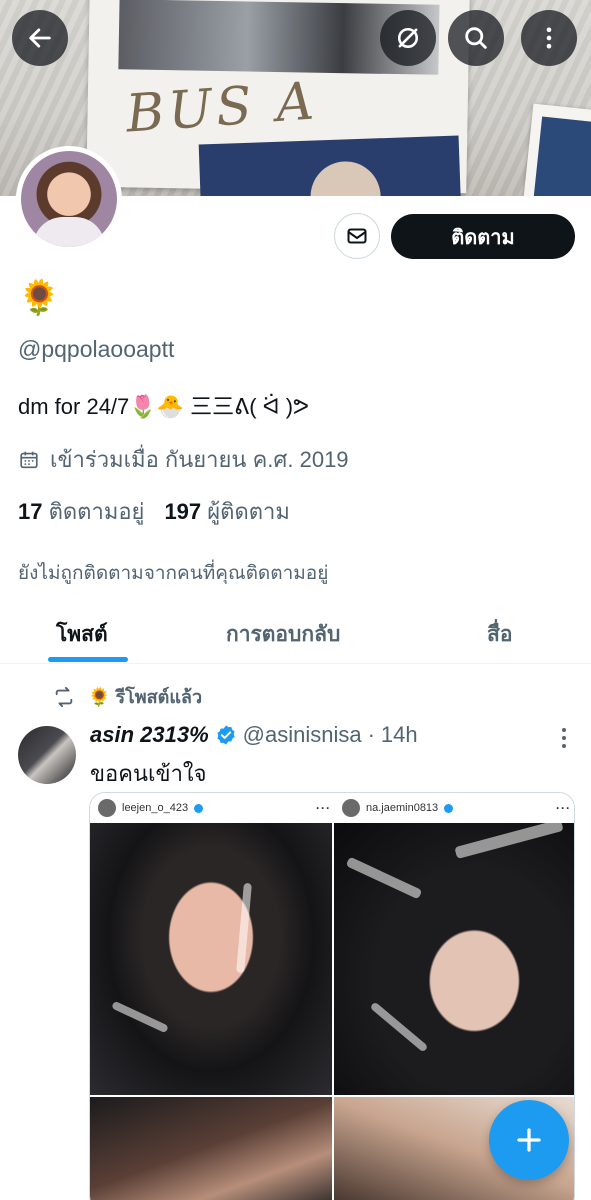  What do you see at coordinates (155, 808) in the screenshot?
I see `media-username: leejen_o_423` at bounding box center [155, 808].